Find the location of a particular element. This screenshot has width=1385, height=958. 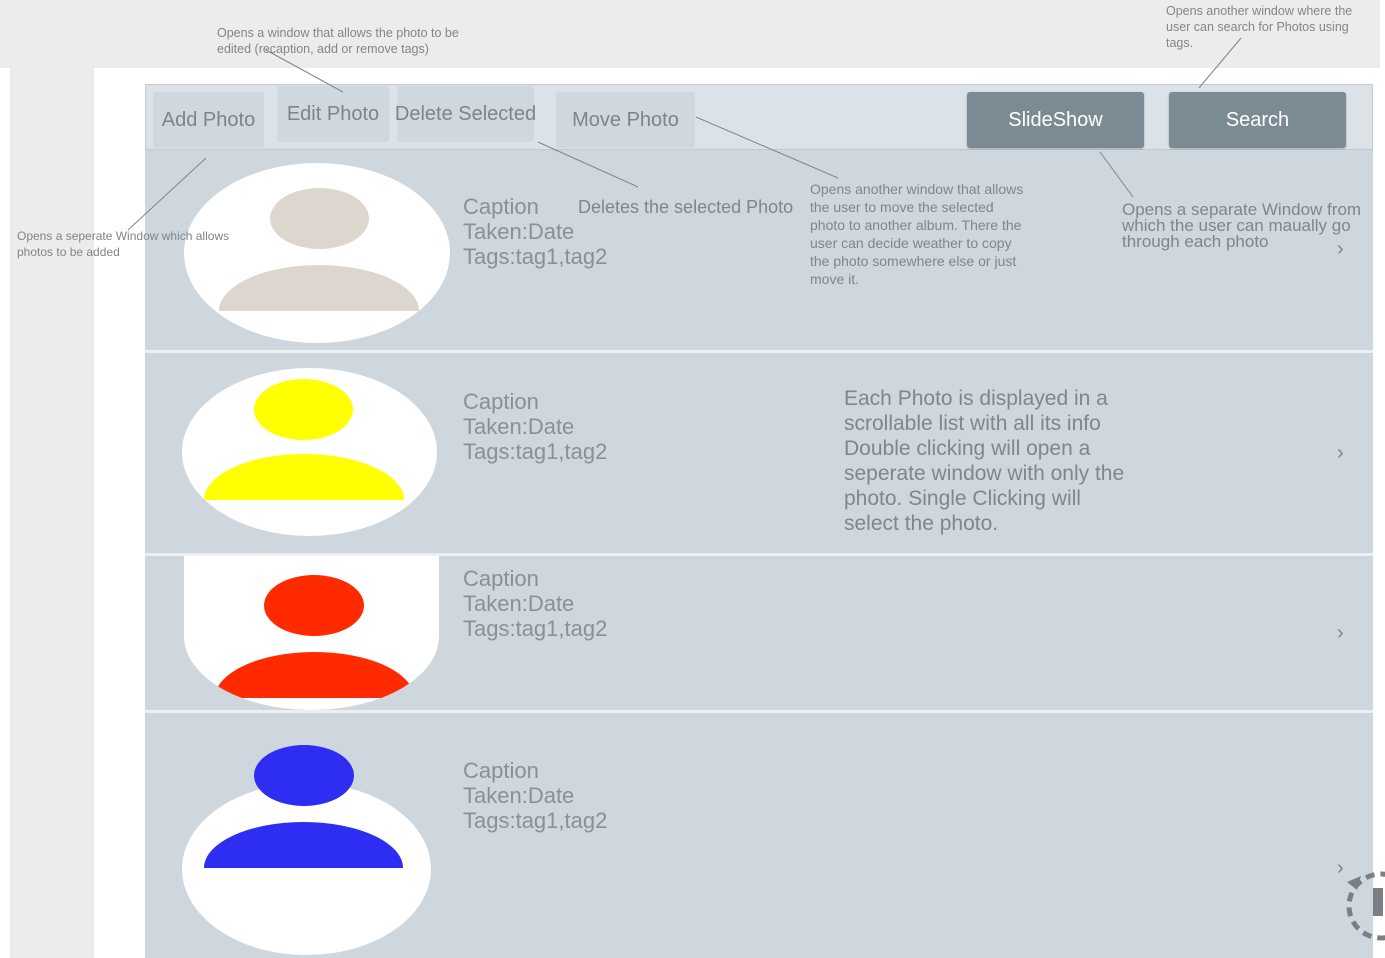

delete-annotation: Deletes the selected Photo is located at coordinates (686, 207).